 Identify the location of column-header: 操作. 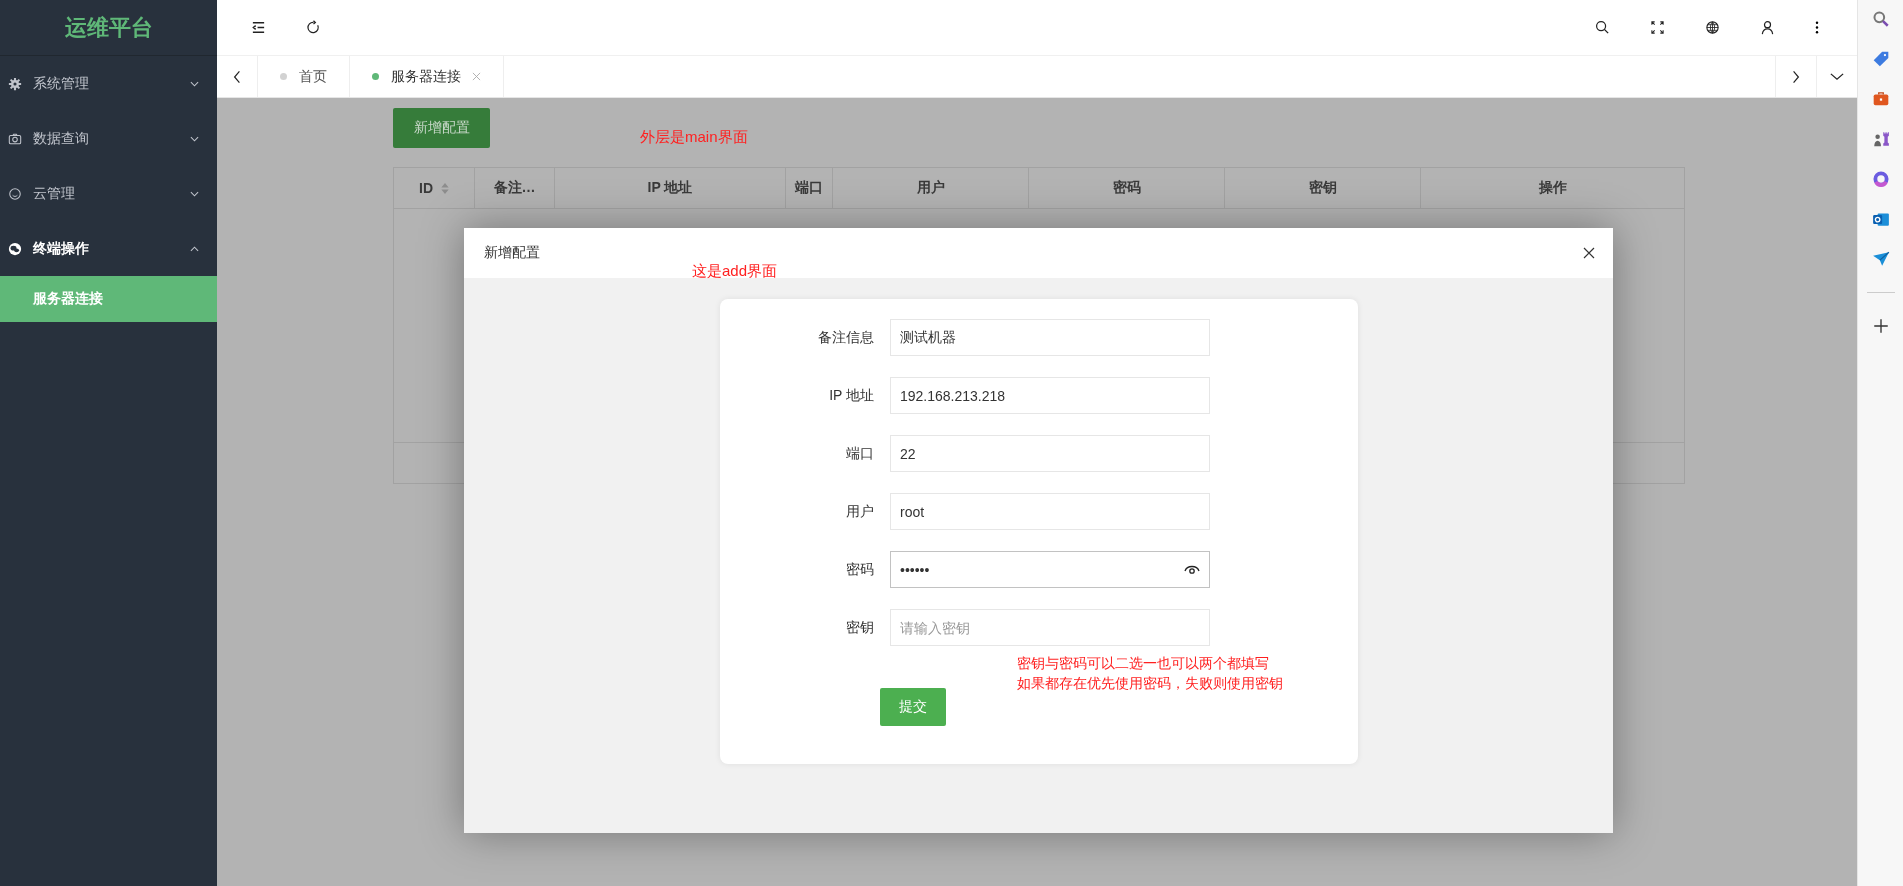
(1552, 188).